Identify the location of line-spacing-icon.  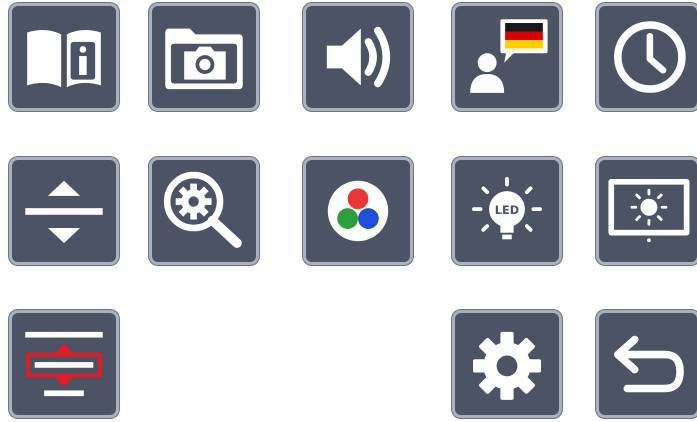
(64, 212).